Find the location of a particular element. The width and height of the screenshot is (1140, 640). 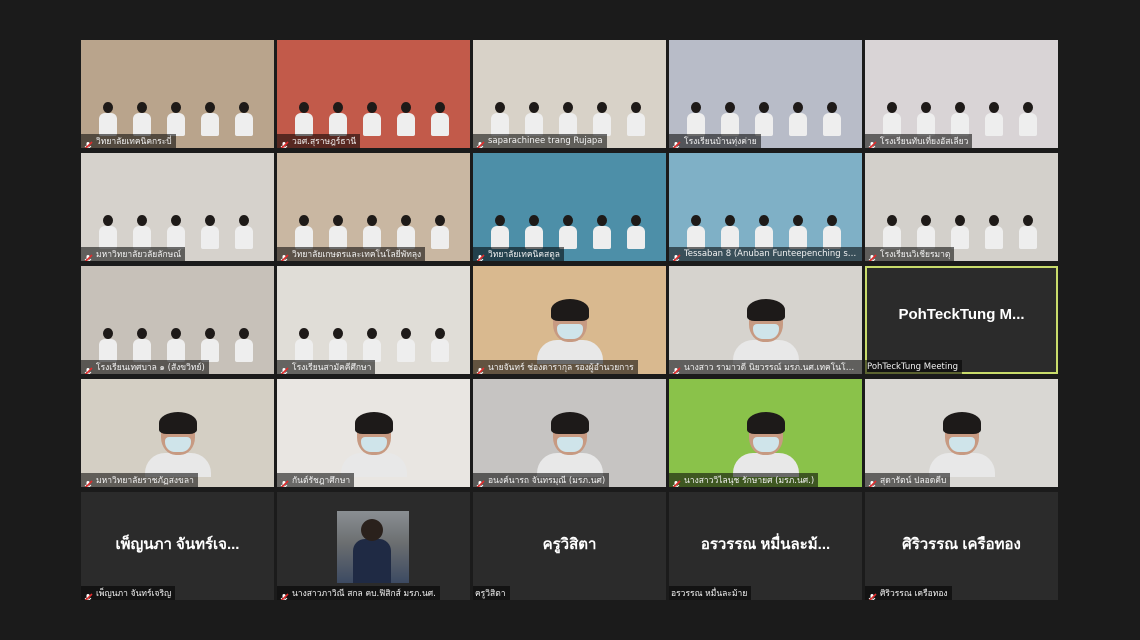

participant-name: วิทยาลัยเทคนิคกระบี่ is located at coordinates (134, 142).